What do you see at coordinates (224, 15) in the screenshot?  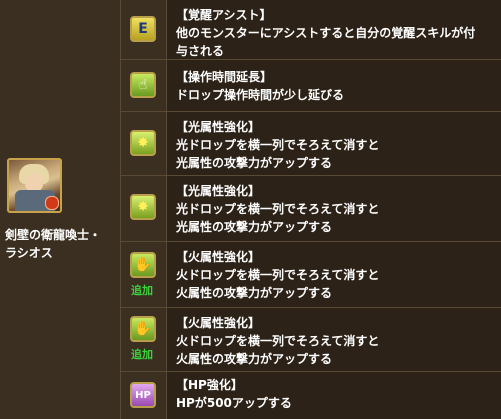 I see `awakening-title: 【覚醒アシスト】` at bounding box center [224, 15].